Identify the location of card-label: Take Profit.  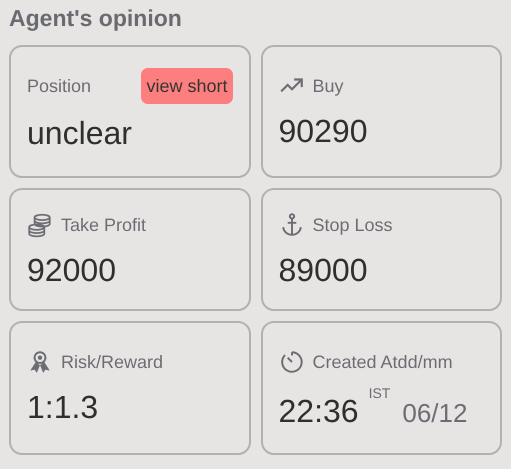
(103, 225).